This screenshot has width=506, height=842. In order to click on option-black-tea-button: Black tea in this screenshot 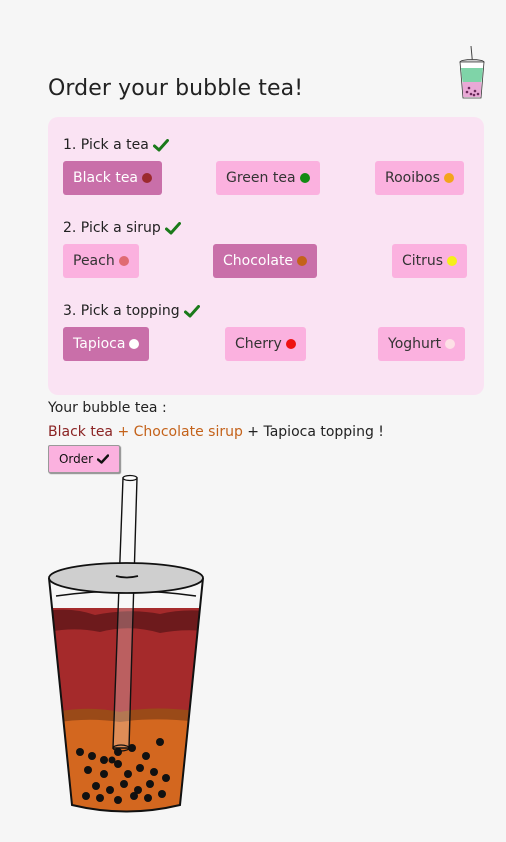, I will do `click(113, 178)`.